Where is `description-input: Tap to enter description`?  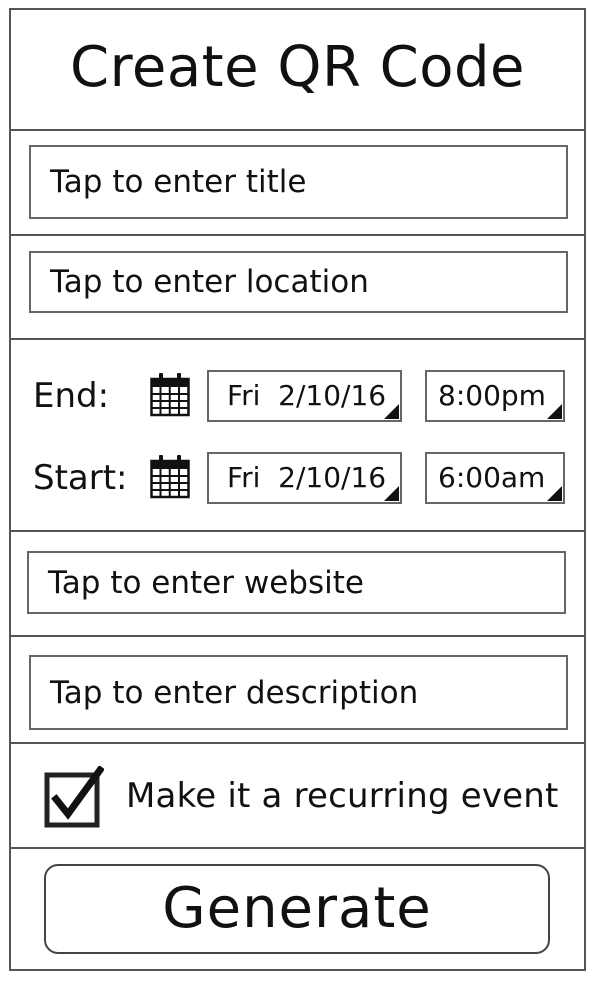
description-input: Tap to enter description is located at coordinates (298, 692).